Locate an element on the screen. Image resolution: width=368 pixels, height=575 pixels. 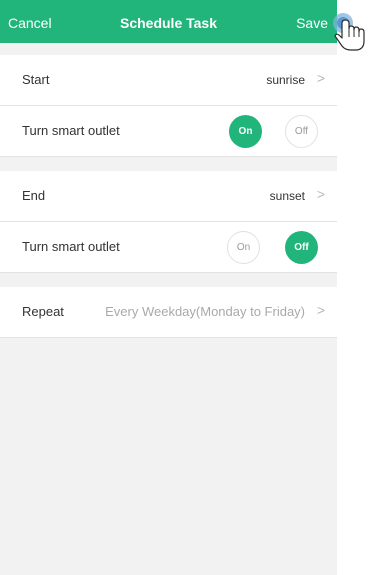
repeat-row: Repeat Every Weekday(Monday to Friday) > is located at coordinates (168, 312).